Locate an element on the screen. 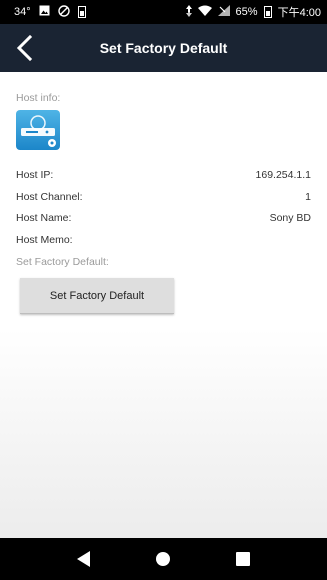 The height and width of the screenshot is (580, 327). host-name-row: Host Name: Sony BD is located at coordinates (163, 220).